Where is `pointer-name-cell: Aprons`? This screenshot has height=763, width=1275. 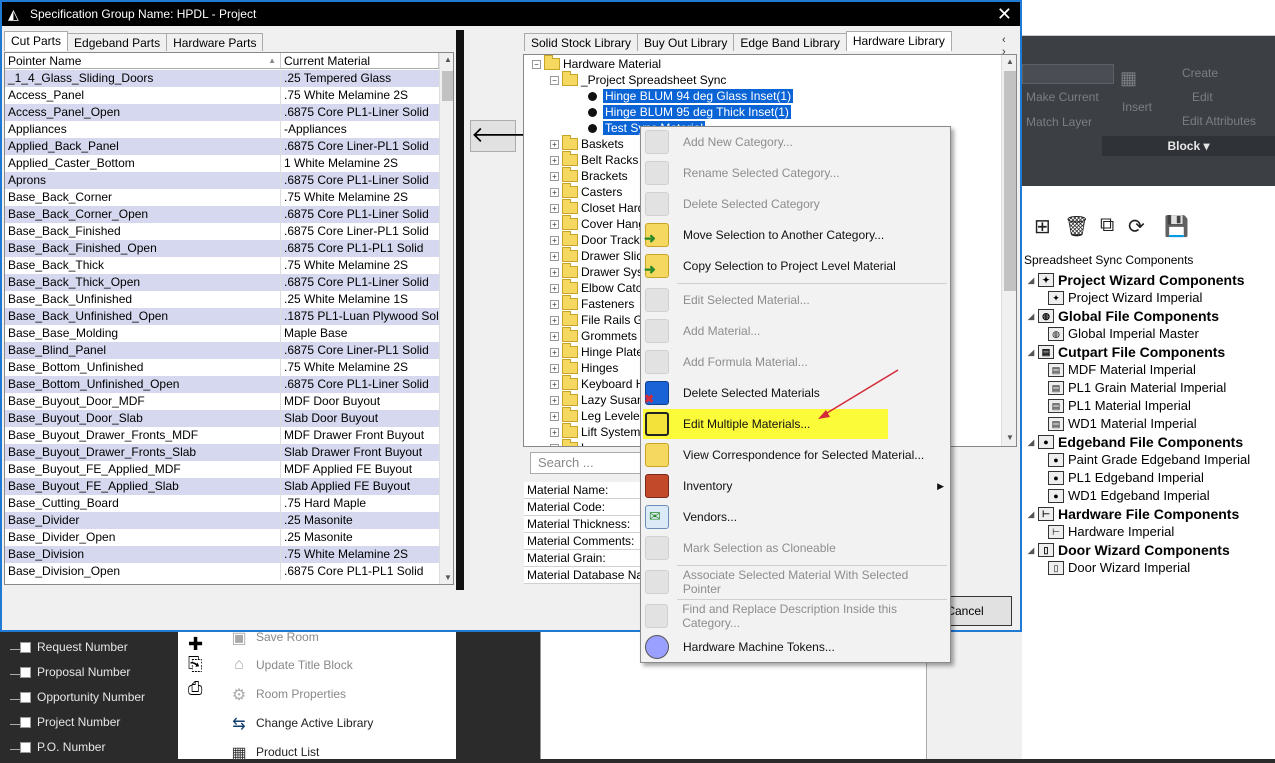 pointer-name-cell: Aprons is located at coordinates (143, 180).